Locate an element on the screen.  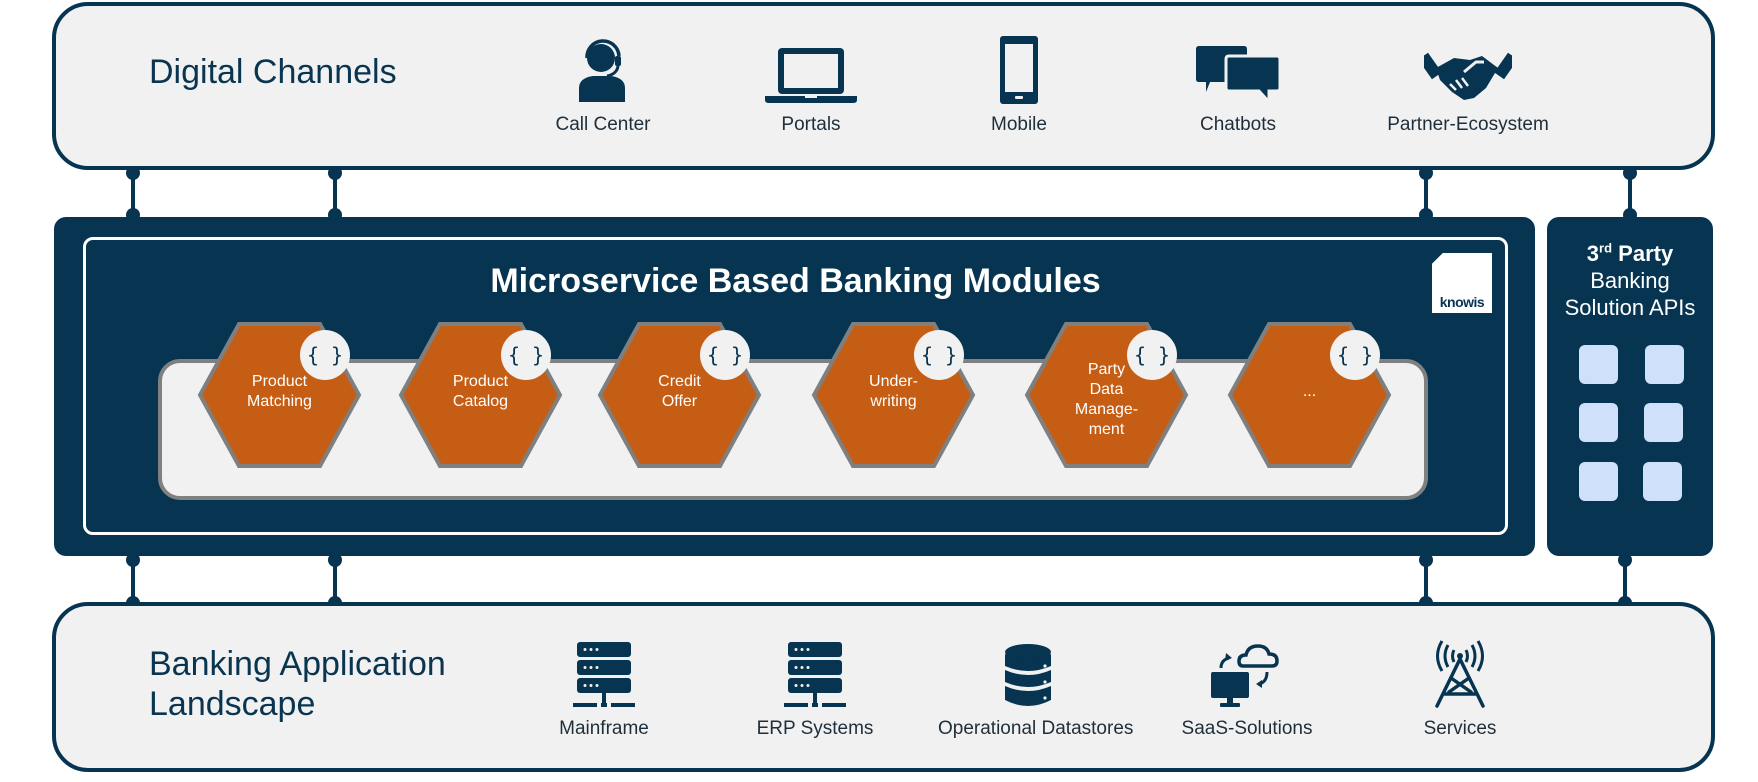
system-saas-solutions: SaaS-Solutions is located at coordinates (1247, 688).